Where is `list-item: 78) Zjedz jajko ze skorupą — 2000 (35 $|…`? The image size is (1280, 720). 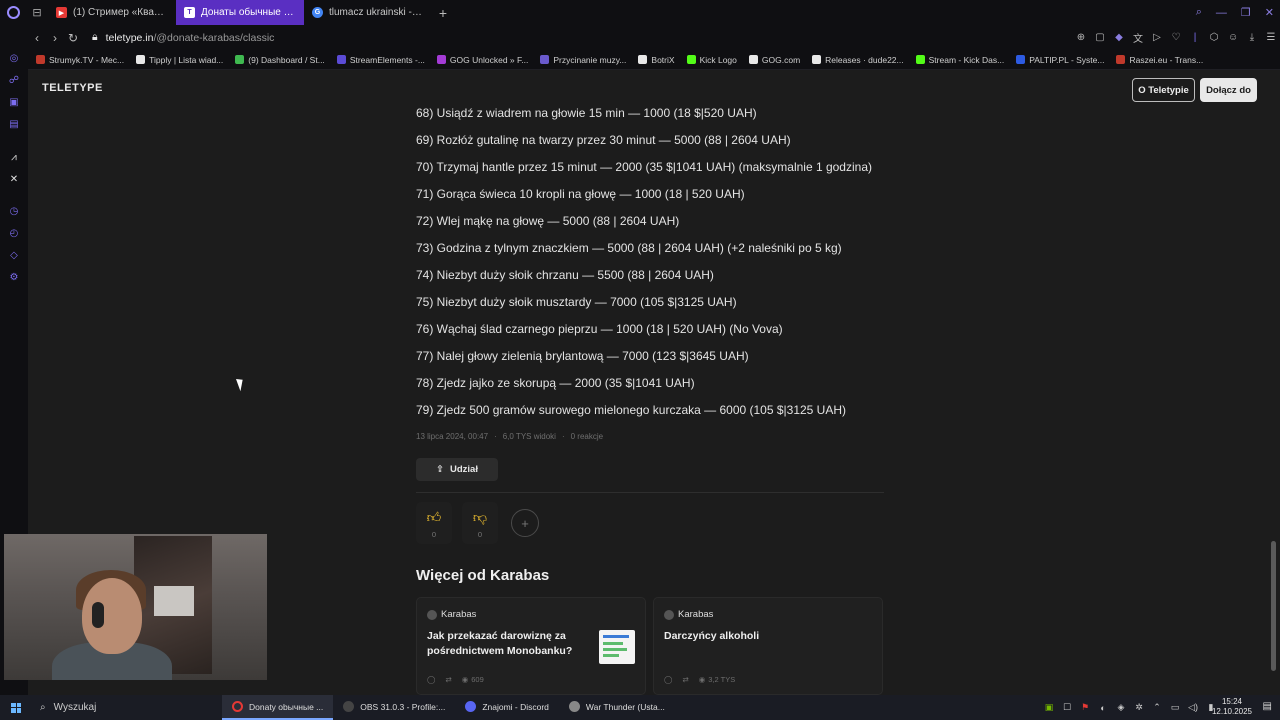 list-item: 78) Zjedz jajko ze skorupą — 2000 (35 $|… is located at coordinates (555, 383).